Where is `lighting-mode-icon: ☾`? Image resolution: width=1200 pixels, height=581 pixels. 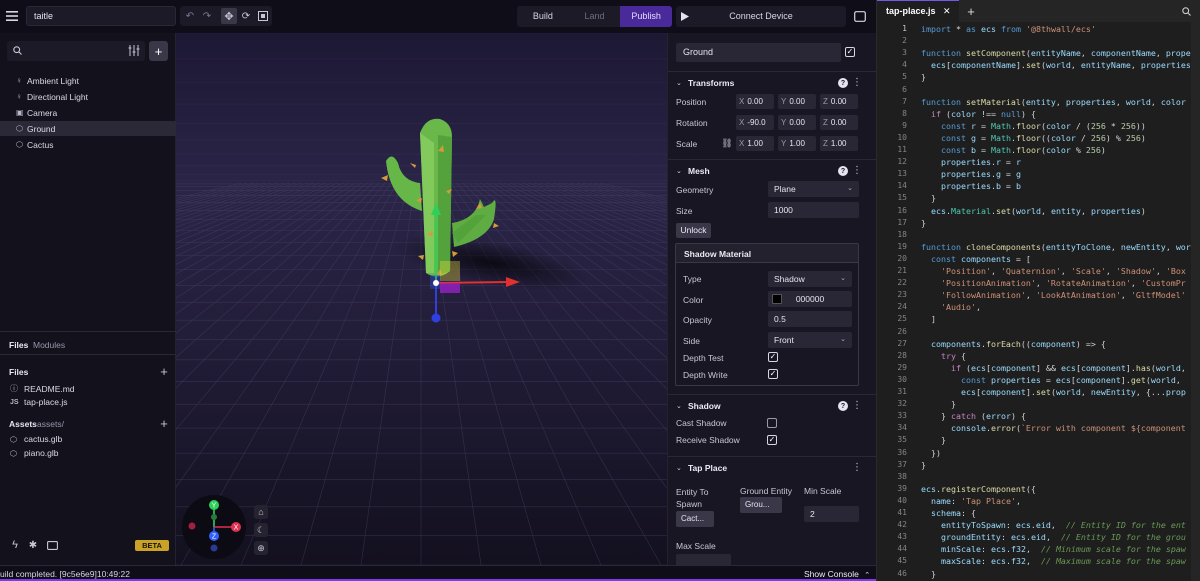
lighting-mode-icon: ☾ is located at coordinates (261, 530).